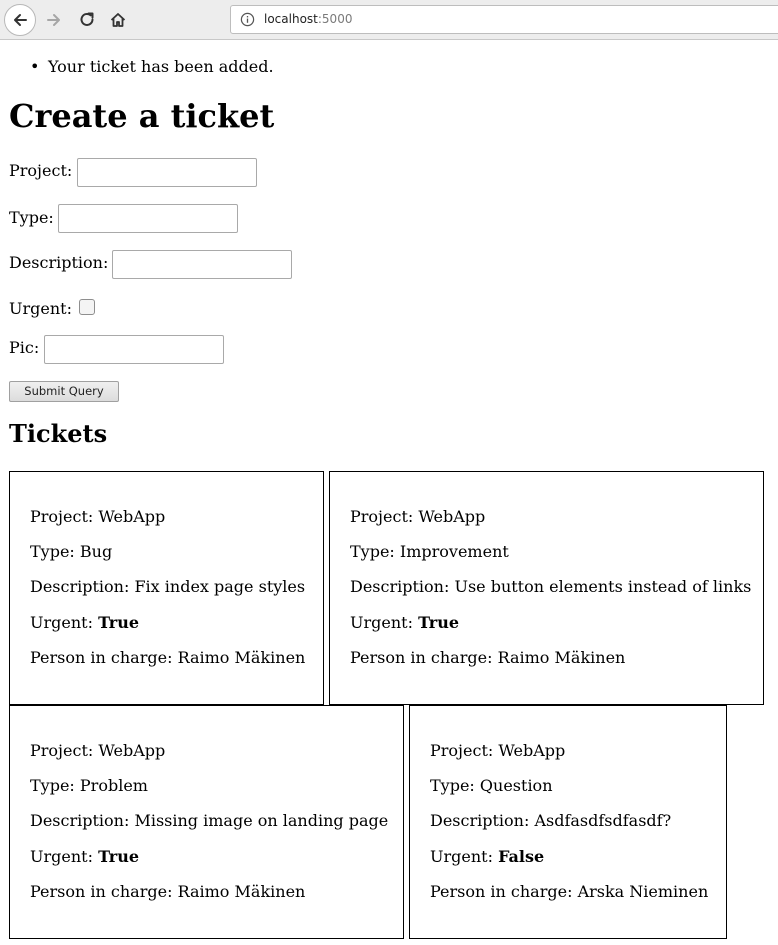  What do you see at coordinates (603, 820) in the screenshot?
I see `ticket-description-value: Asdfasdfsdfasdf?` at bounding box center [603, 820].